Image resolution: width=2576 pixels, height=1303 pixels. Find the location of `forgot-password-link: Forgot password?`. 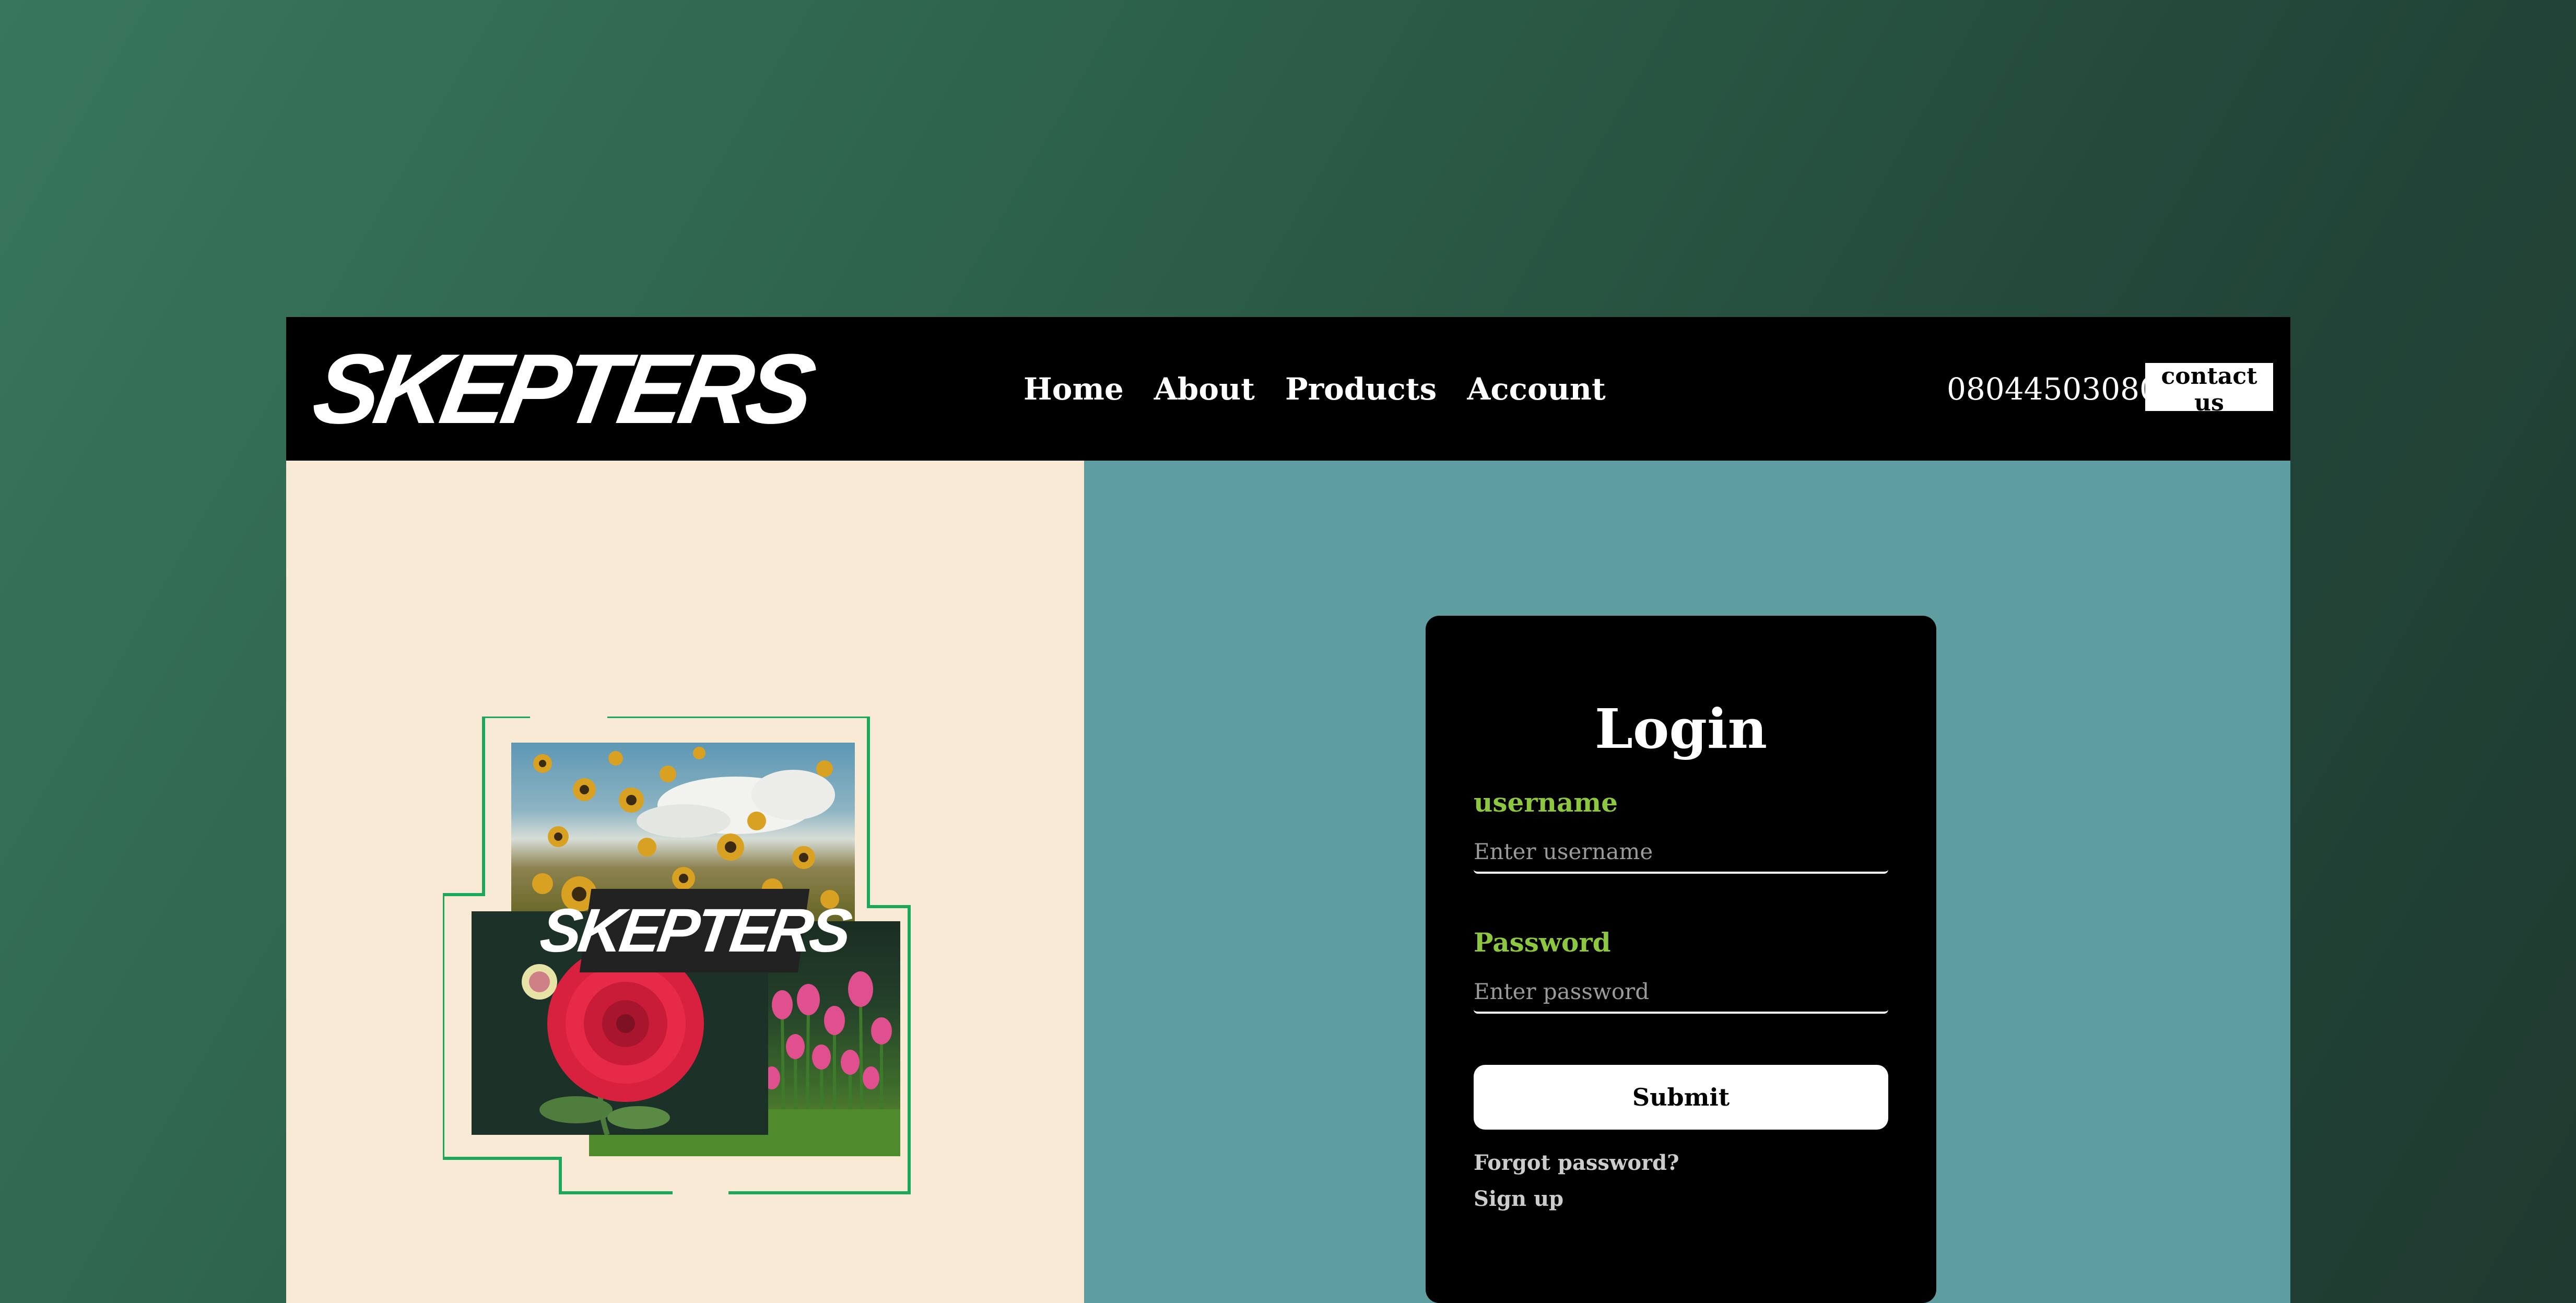

forgot-password-link: Forgot password? is located at coordinates (1576, 1163).